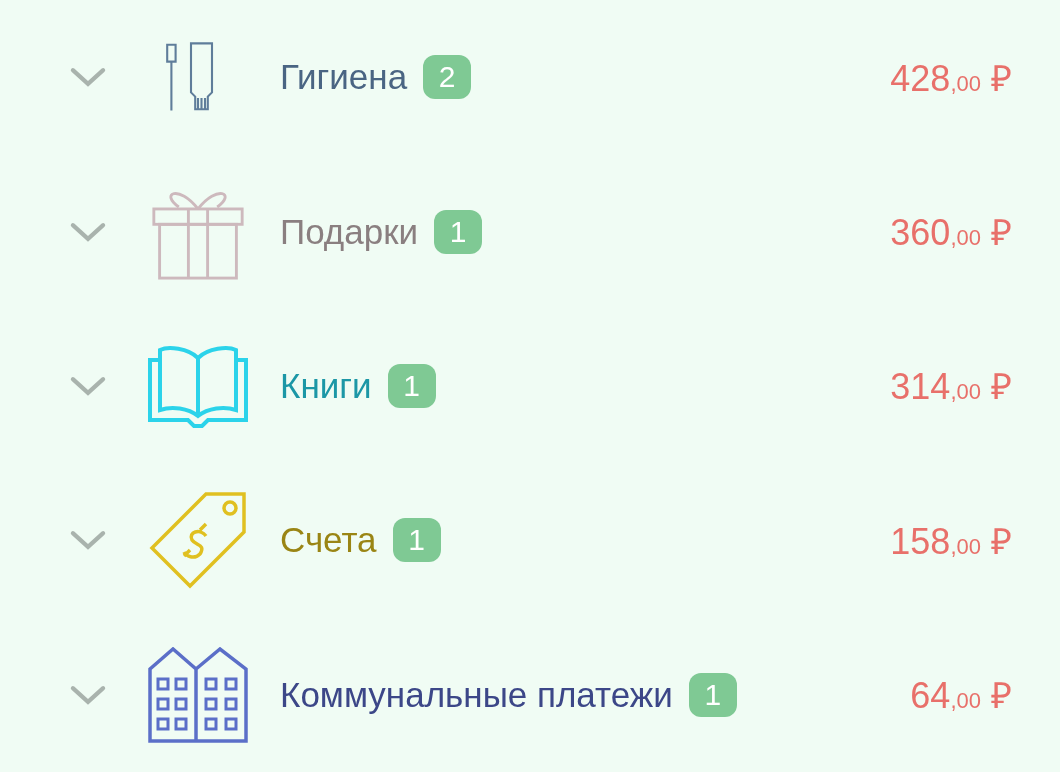 The width and height of the screenshot is (1060, 772). What do you see at coordinates (951, 387) in the screenshot?
I see `amount: 314,00 ₽` at bounding box center [951, 387].